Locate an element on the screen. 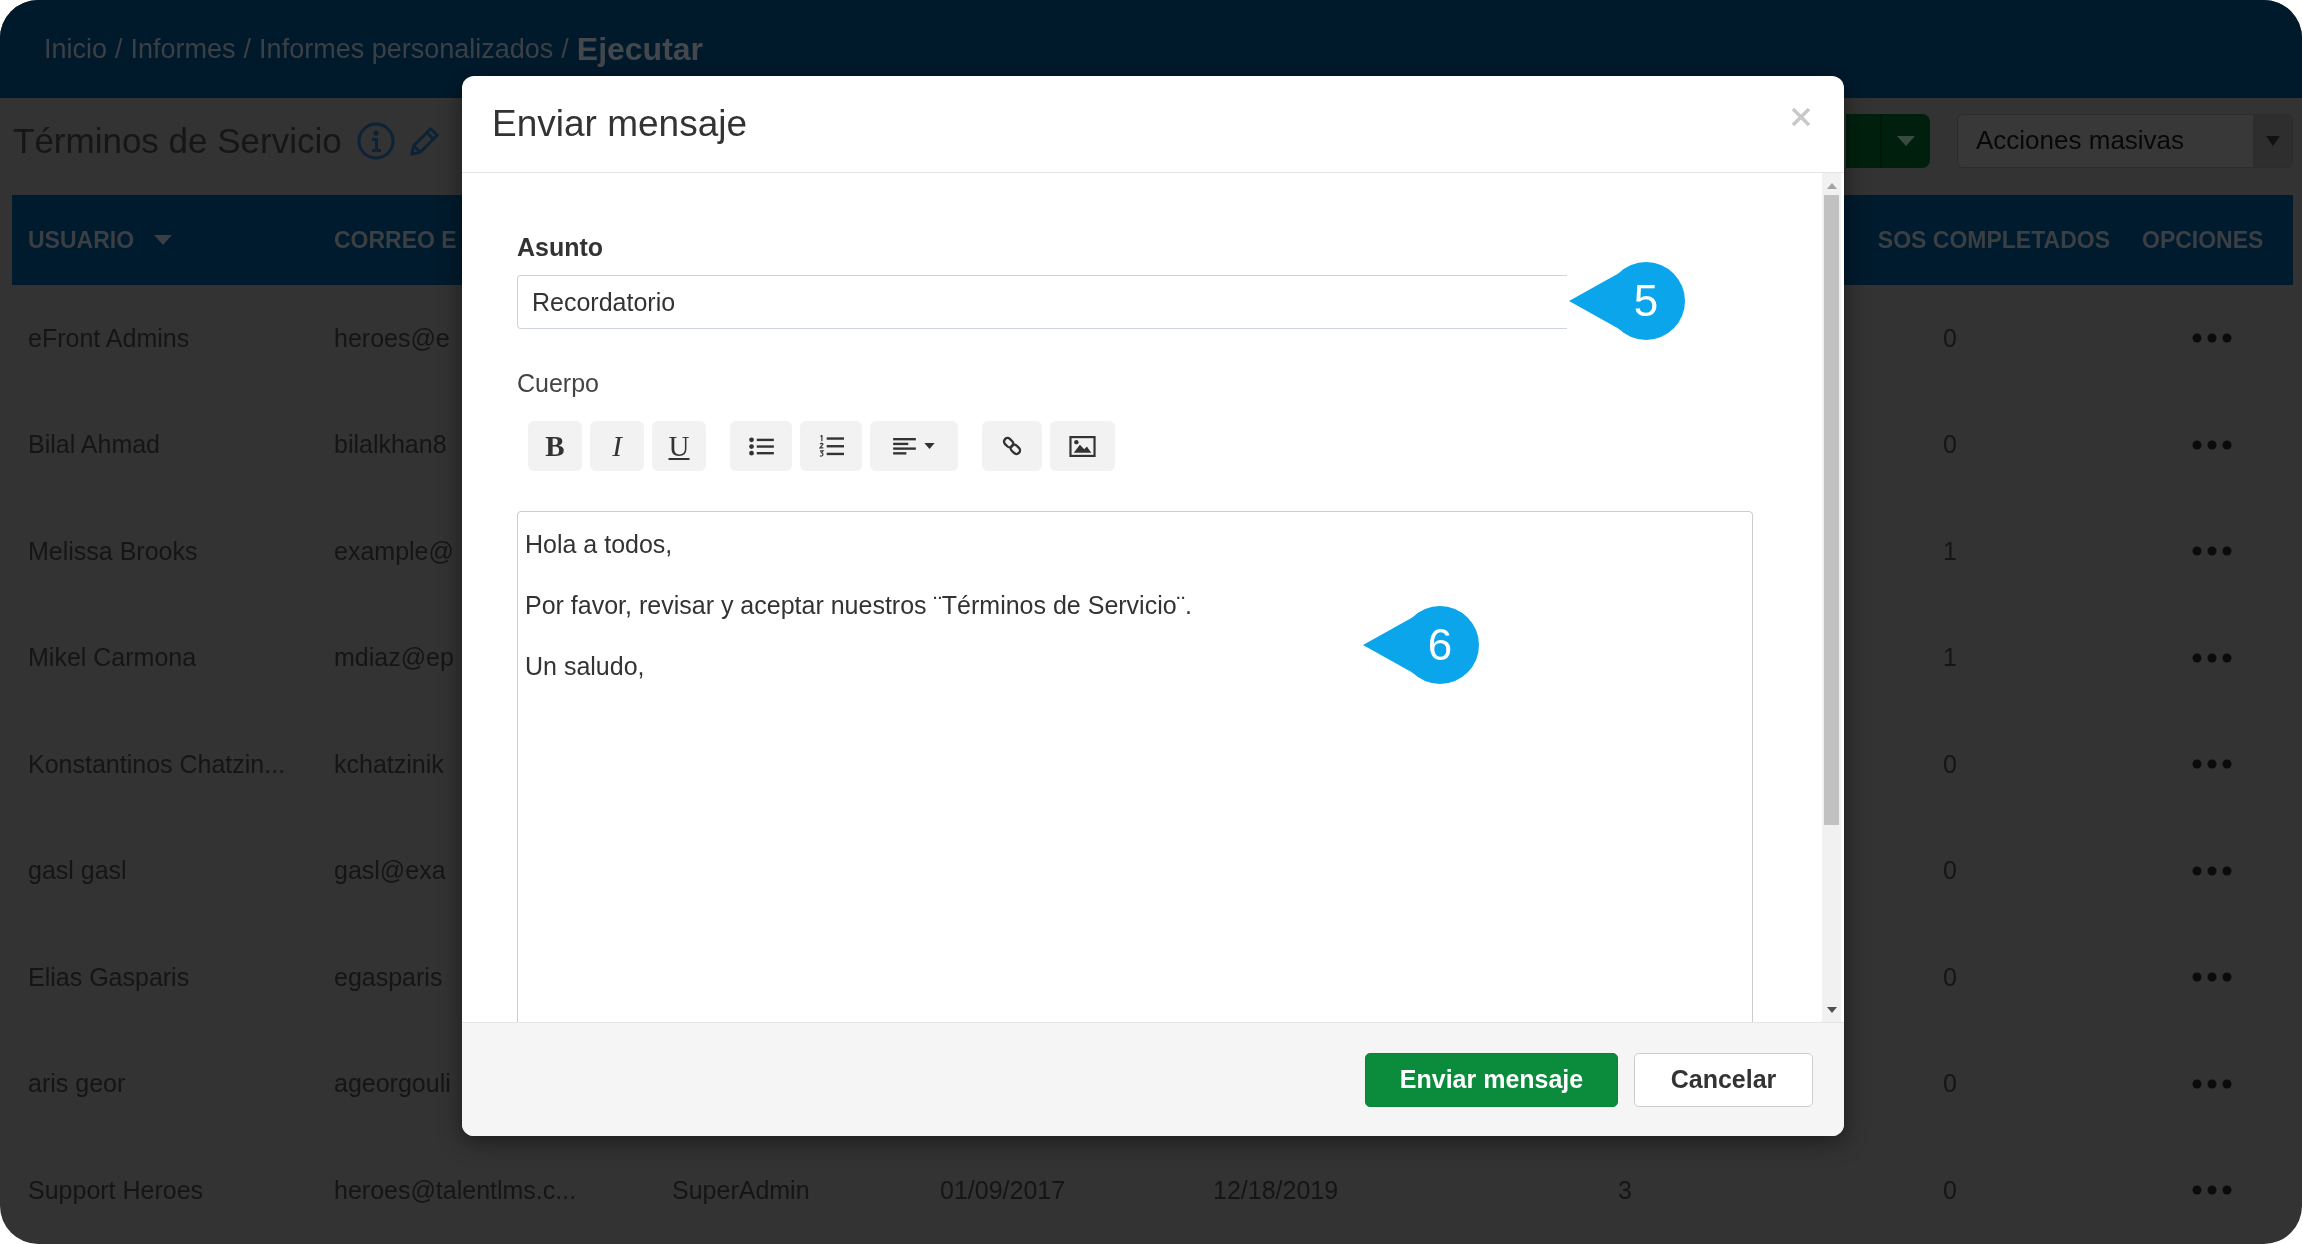  column-header: CORREO E is located at coordinates (395, 240).